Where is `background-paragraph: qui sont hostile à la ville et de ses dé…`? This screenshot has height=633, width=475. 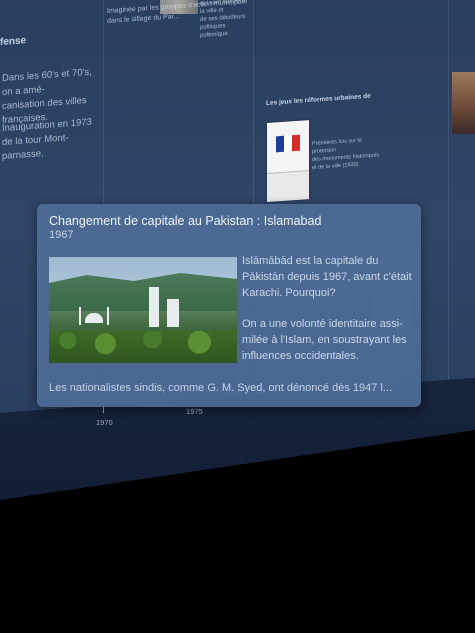 background-paragraph: qui sont hostile à la ville et de ses dé… is located at coordinates (223, 19).